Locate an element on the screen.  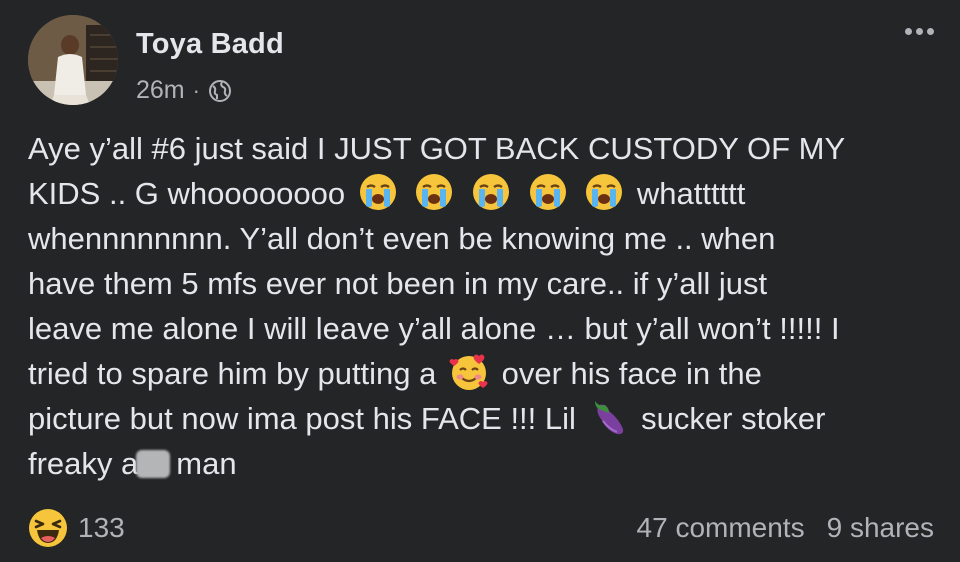
post-text-line: freaky a man is located at coordinates (478, 463).